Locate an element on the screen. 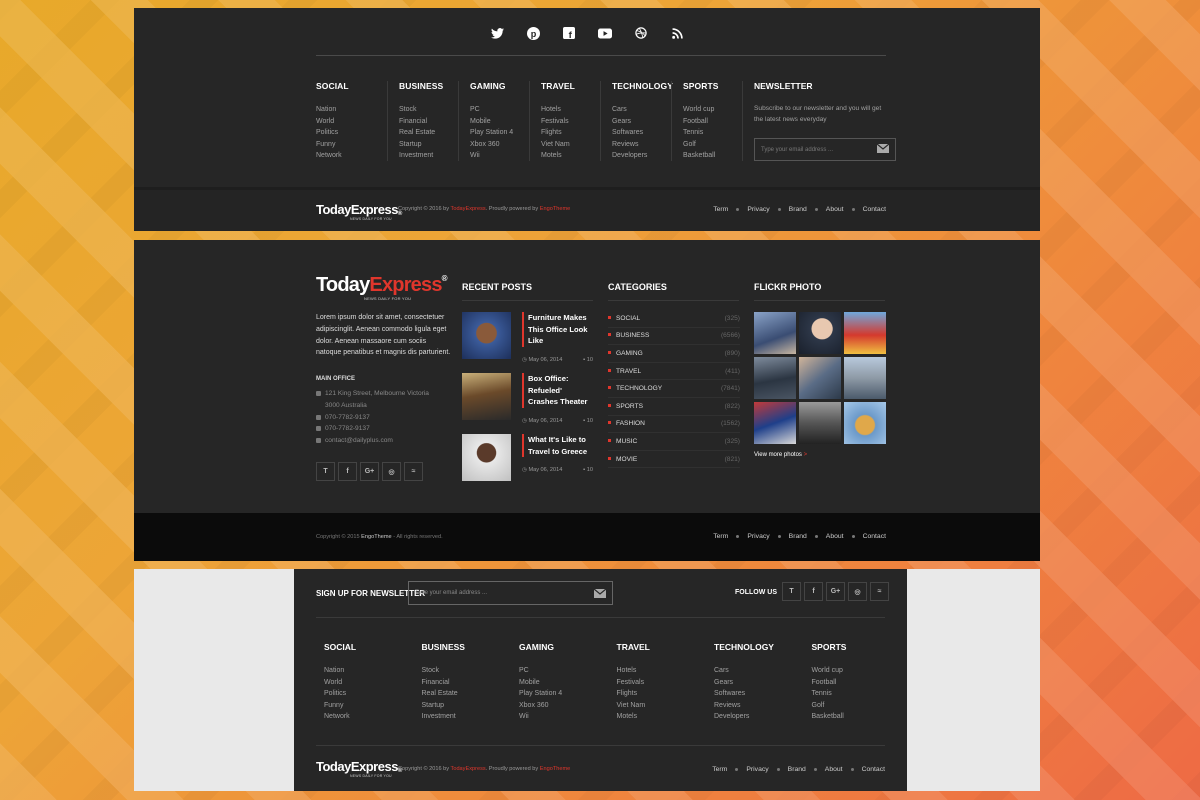 This screenshot has height=800, width=1200. footer-link: Mobile is located at coordinates (568, 683).